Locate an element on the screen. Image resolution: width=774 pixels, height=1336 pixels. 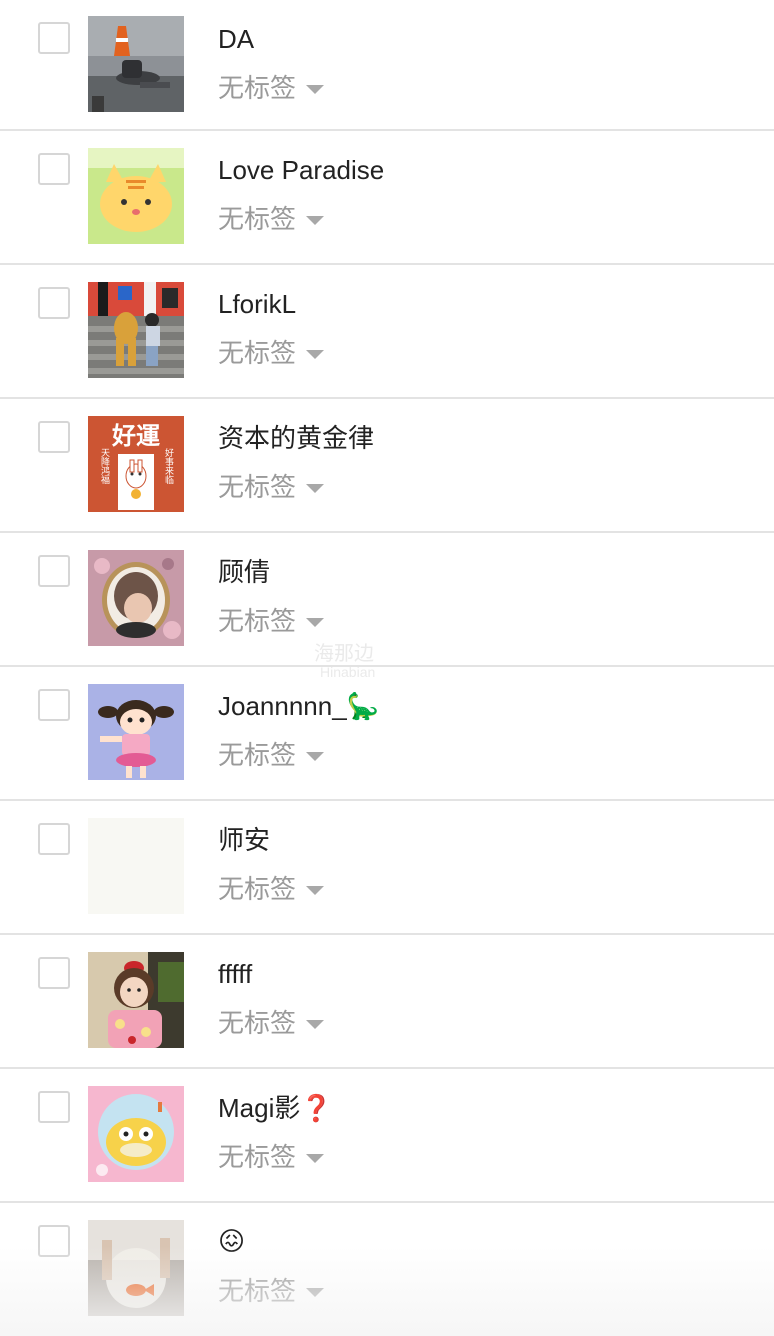
card-right-text: 好事来临 is located at coordinates (168, 466).